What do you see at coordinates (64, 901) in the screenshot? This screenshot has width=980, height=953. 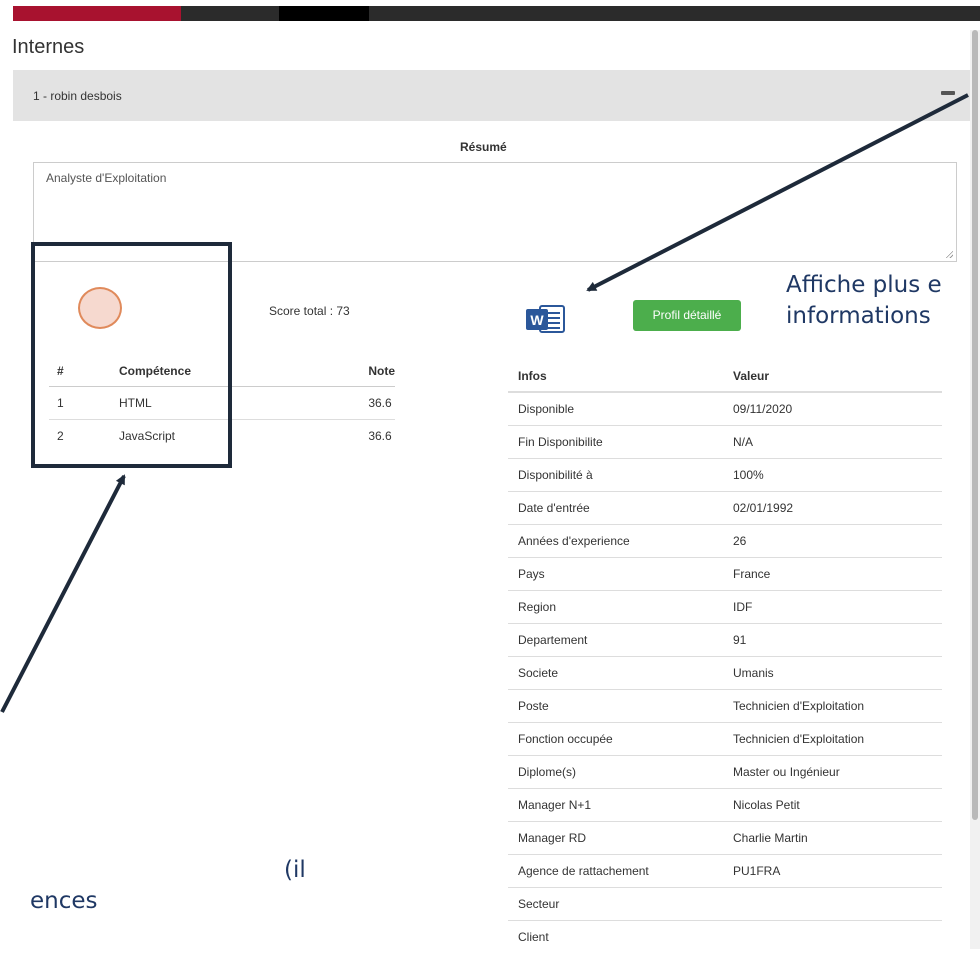 I see `annotation-left-line2: ences` at bounding box center [64, 901].